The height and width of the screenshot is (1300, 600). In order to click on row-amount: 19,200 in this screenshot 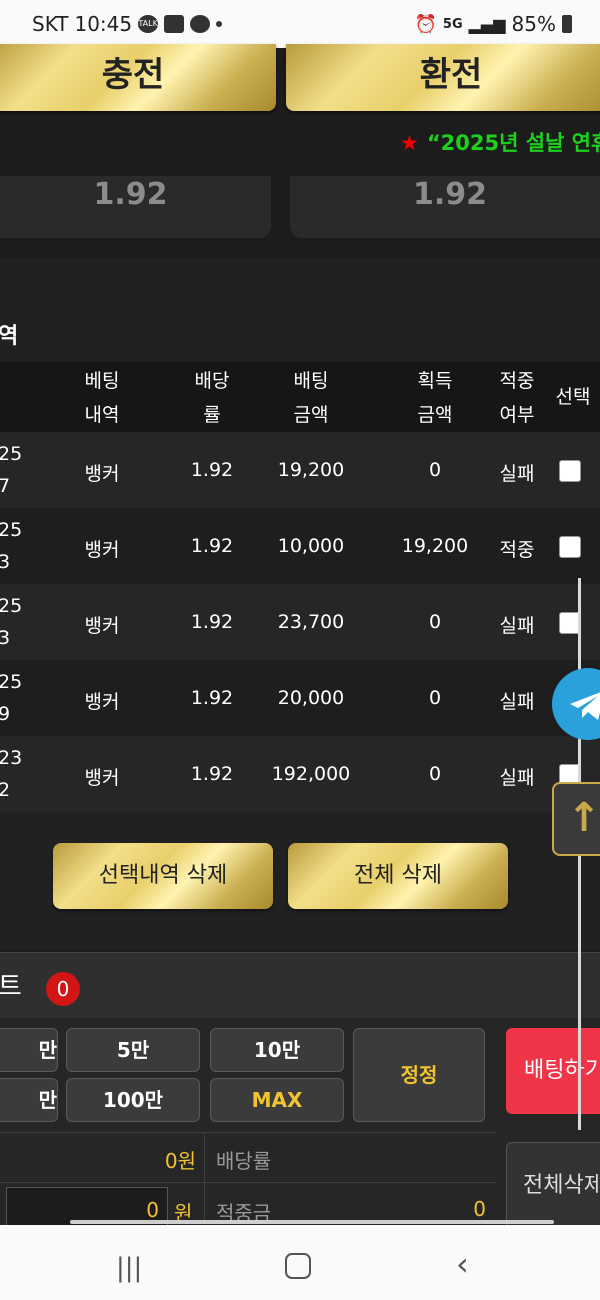, I will do `click(311, 470)`.